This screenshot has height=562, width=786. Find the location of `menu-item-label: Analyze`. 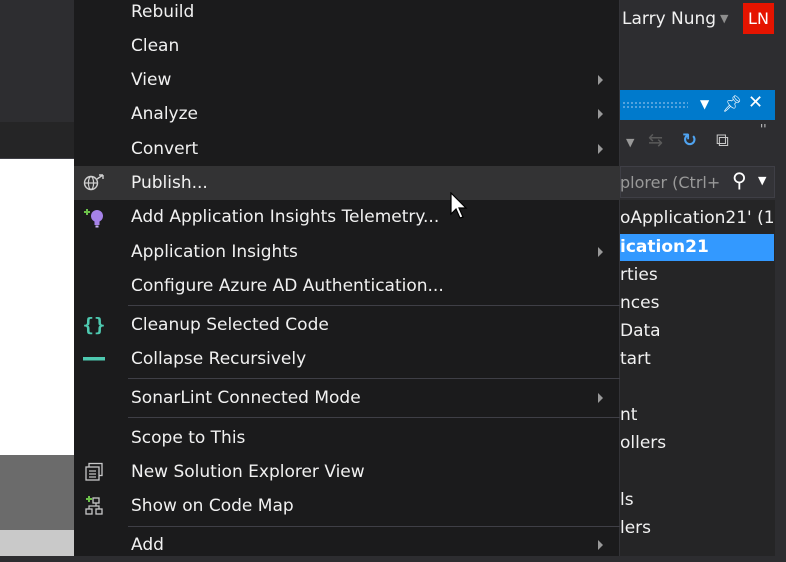

menu-item-label: Analyze is located at coordinates (164, 114).